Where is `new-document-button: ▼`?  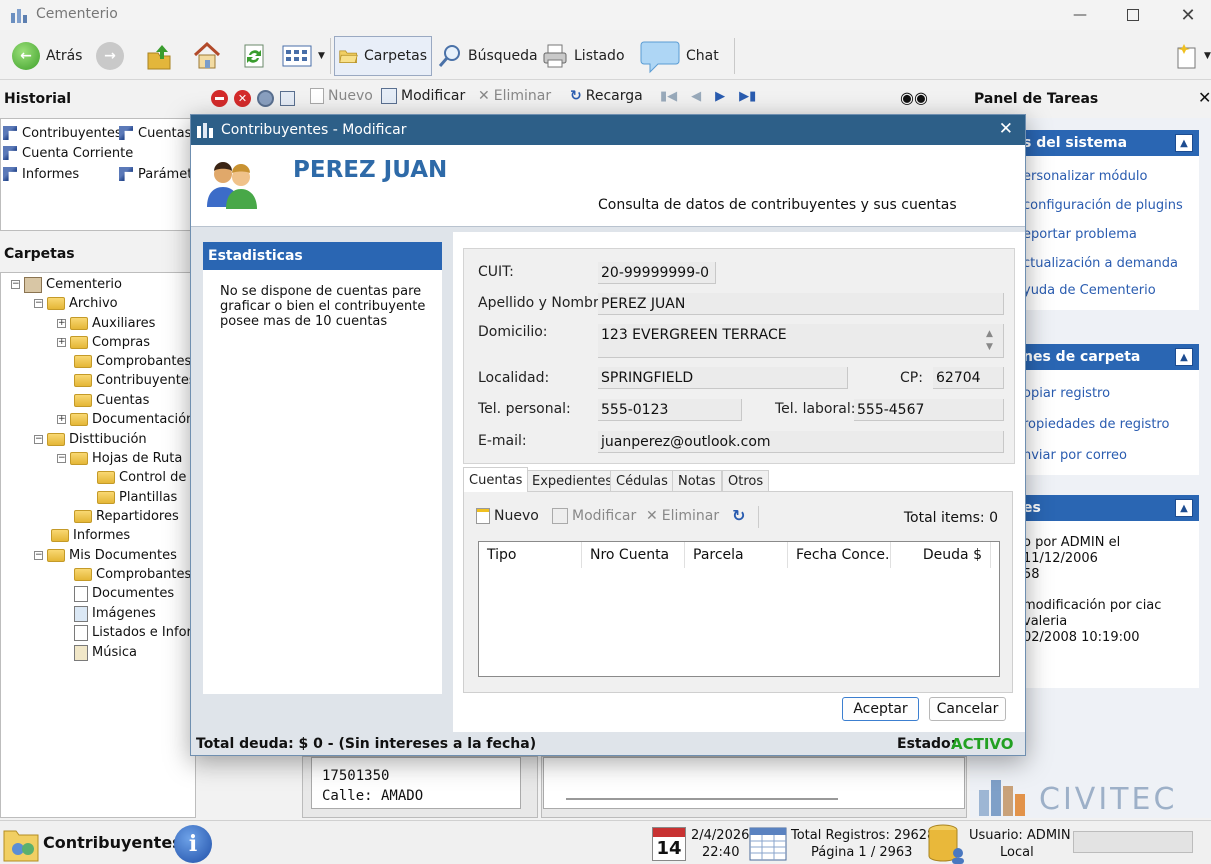
new-document-button: ▼ is located at coordinates (1191, 56).